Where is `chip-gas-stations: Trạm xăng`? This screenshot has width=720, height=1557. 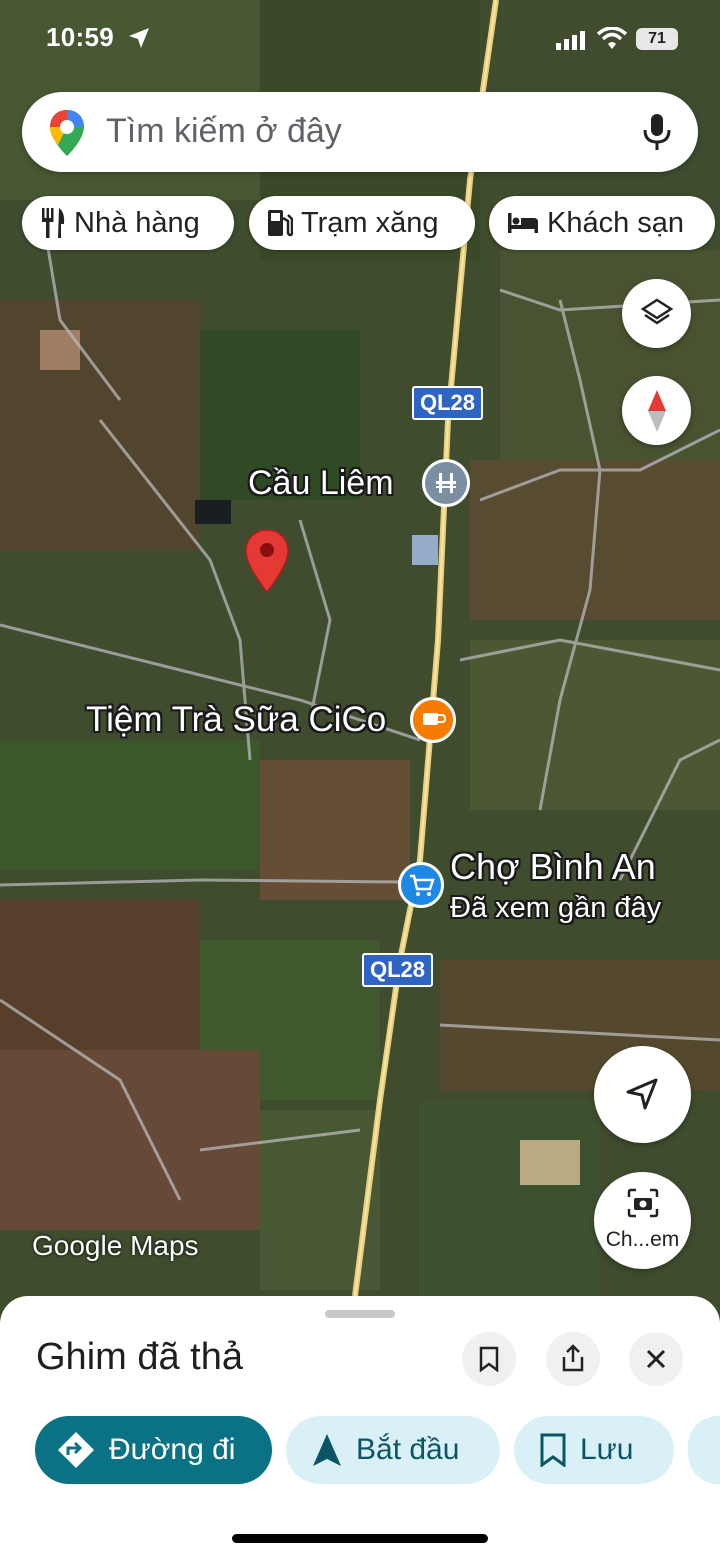 chip-gas-stations: Trạm xăng is located at coordinates (362, 223).